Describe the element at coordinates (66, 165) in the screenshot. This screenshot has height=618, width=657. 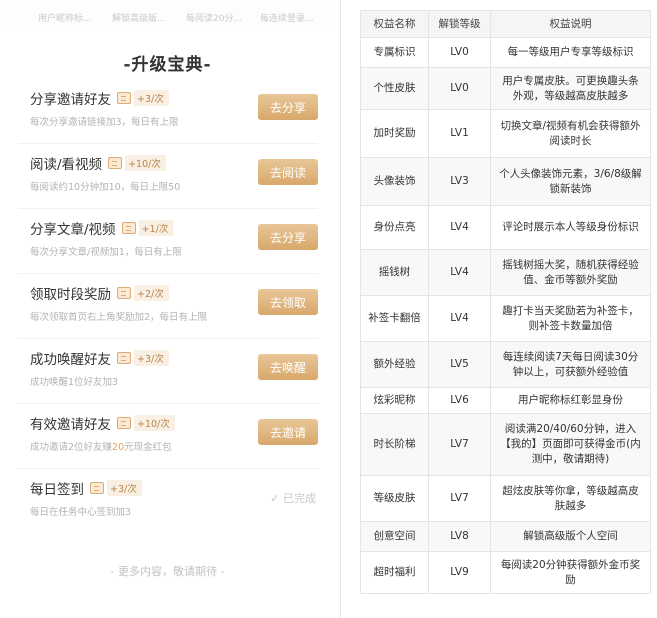
I see `task-name: 阅读/看视频` at that location.